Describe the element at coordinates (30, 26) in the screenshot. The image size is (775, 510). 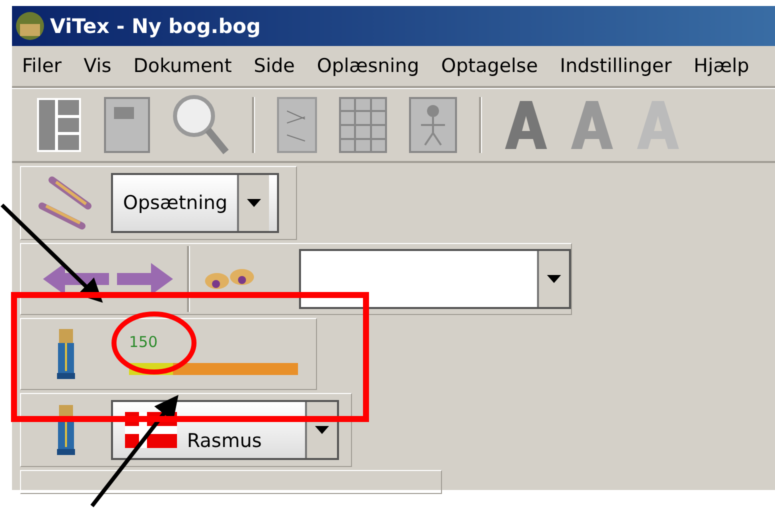
I see `app-logo-icon` at that location.